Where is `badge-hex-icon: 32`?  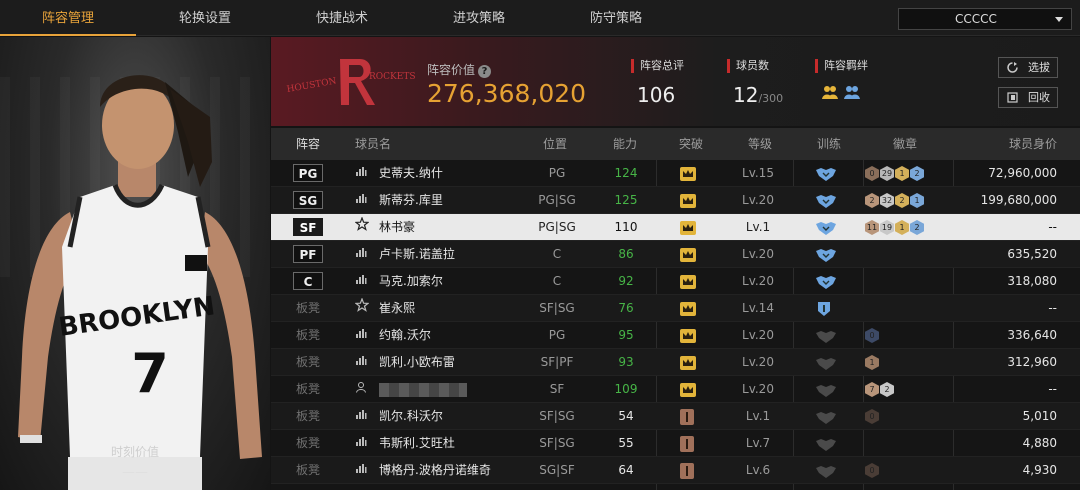
badge-hex-icon: 32 is located at coordinates (887, 200).